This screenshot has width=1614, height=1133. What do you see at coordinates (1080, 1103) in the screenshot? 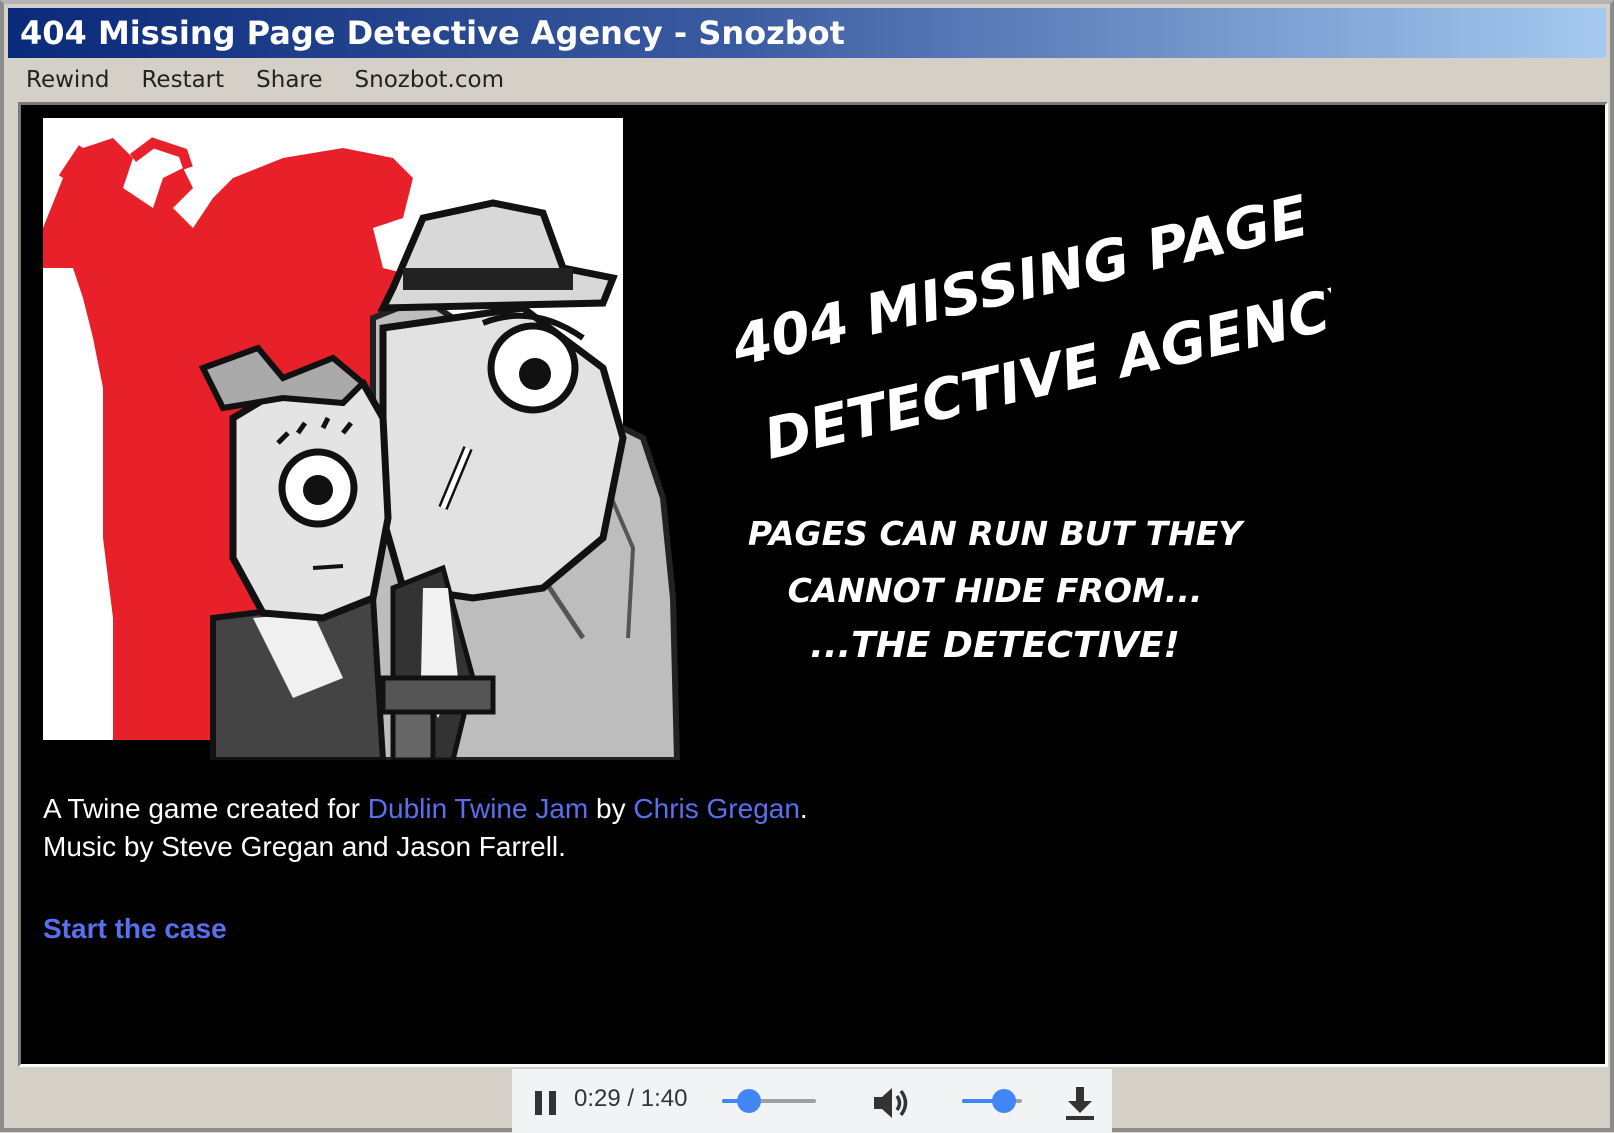
I see `download-icon` at bounding box center [1080, 1103].